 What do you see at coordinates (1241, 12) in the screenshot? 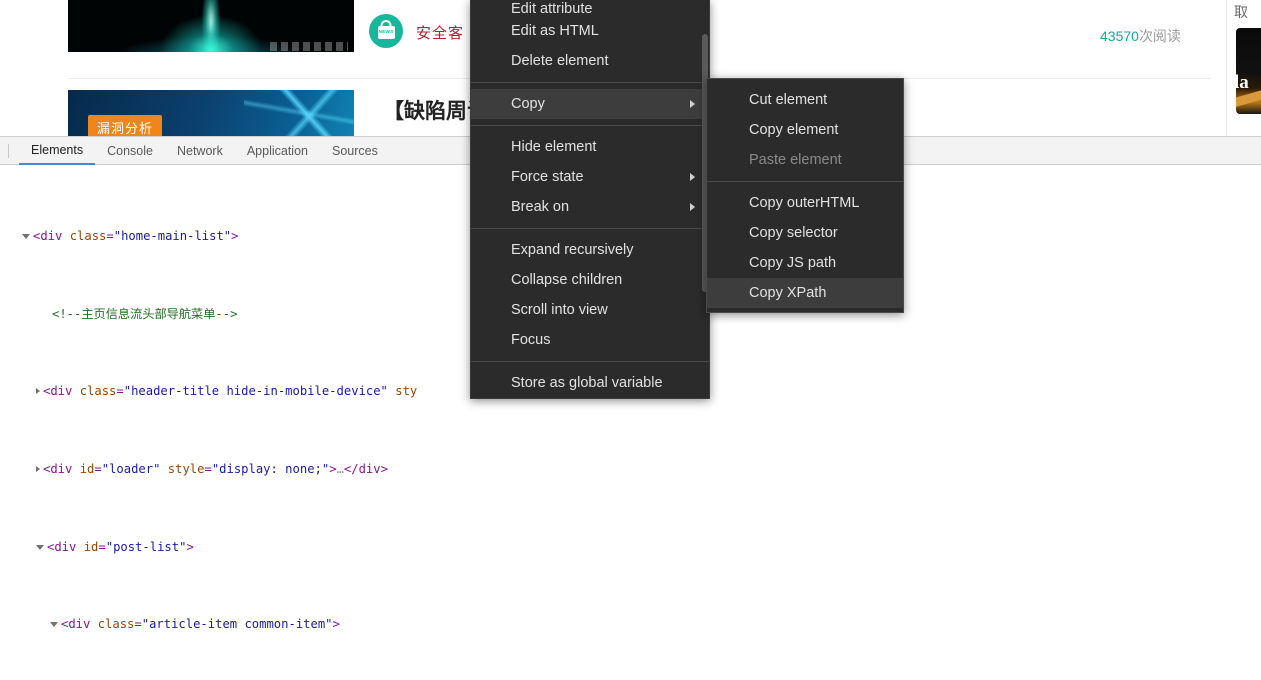
I see `sidebar-title: 取` at bounding box center [1241, 12].